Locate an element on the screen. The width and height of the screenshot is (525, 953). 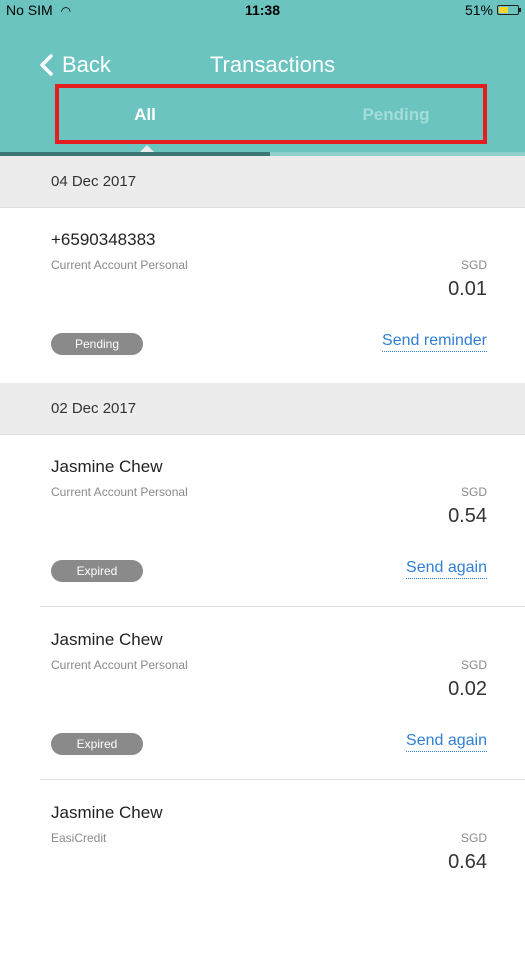
account-type: EasiCredit is located at coordinates (79, 838).